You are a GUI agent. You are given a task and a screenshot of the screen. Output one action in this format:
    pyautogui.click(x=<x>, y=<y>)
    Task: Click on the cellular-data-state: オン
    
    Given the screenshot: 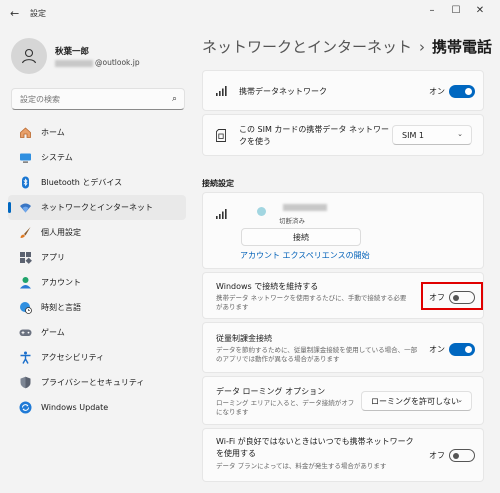 What is the action you would take?
    pyautogui.click(x=437, y=91)
    